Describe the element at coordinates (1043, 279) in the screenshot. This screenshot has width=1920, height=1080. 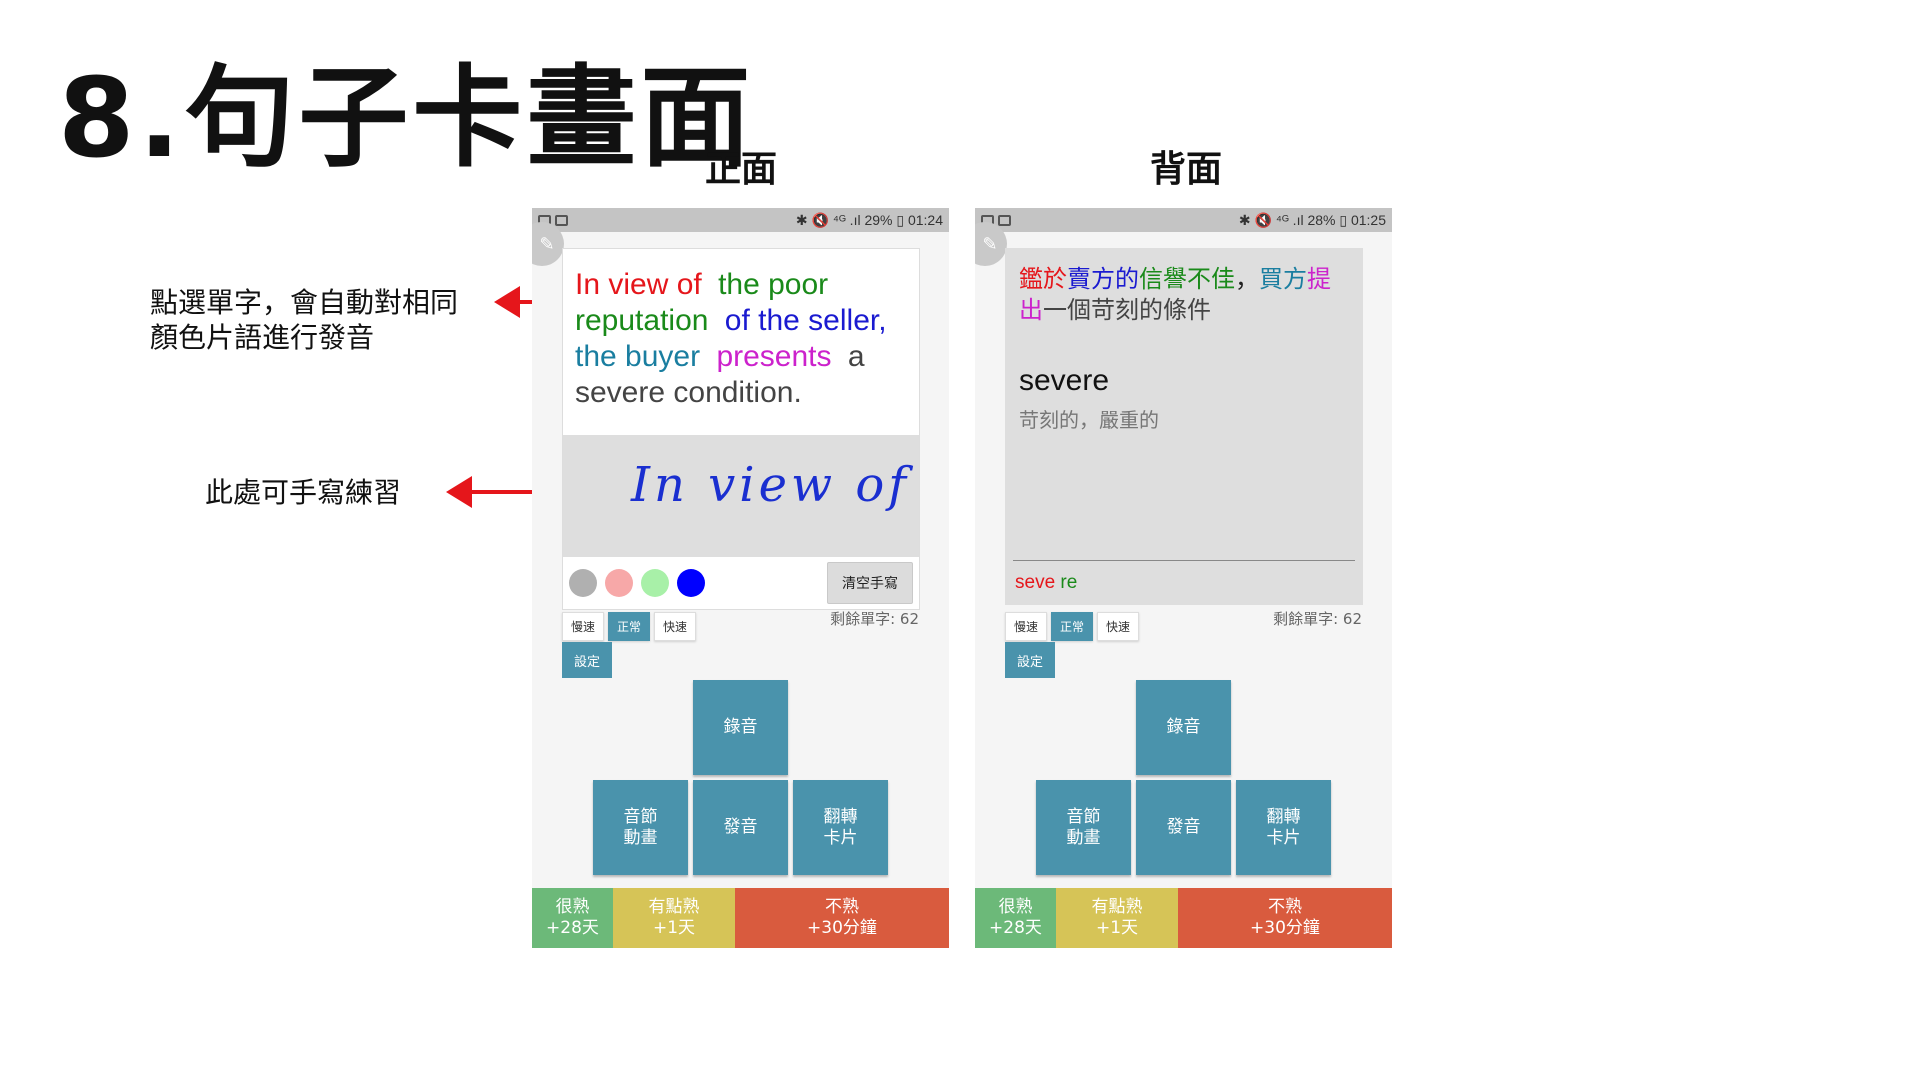
I see `translation-part-0: 鑑於` at that location.